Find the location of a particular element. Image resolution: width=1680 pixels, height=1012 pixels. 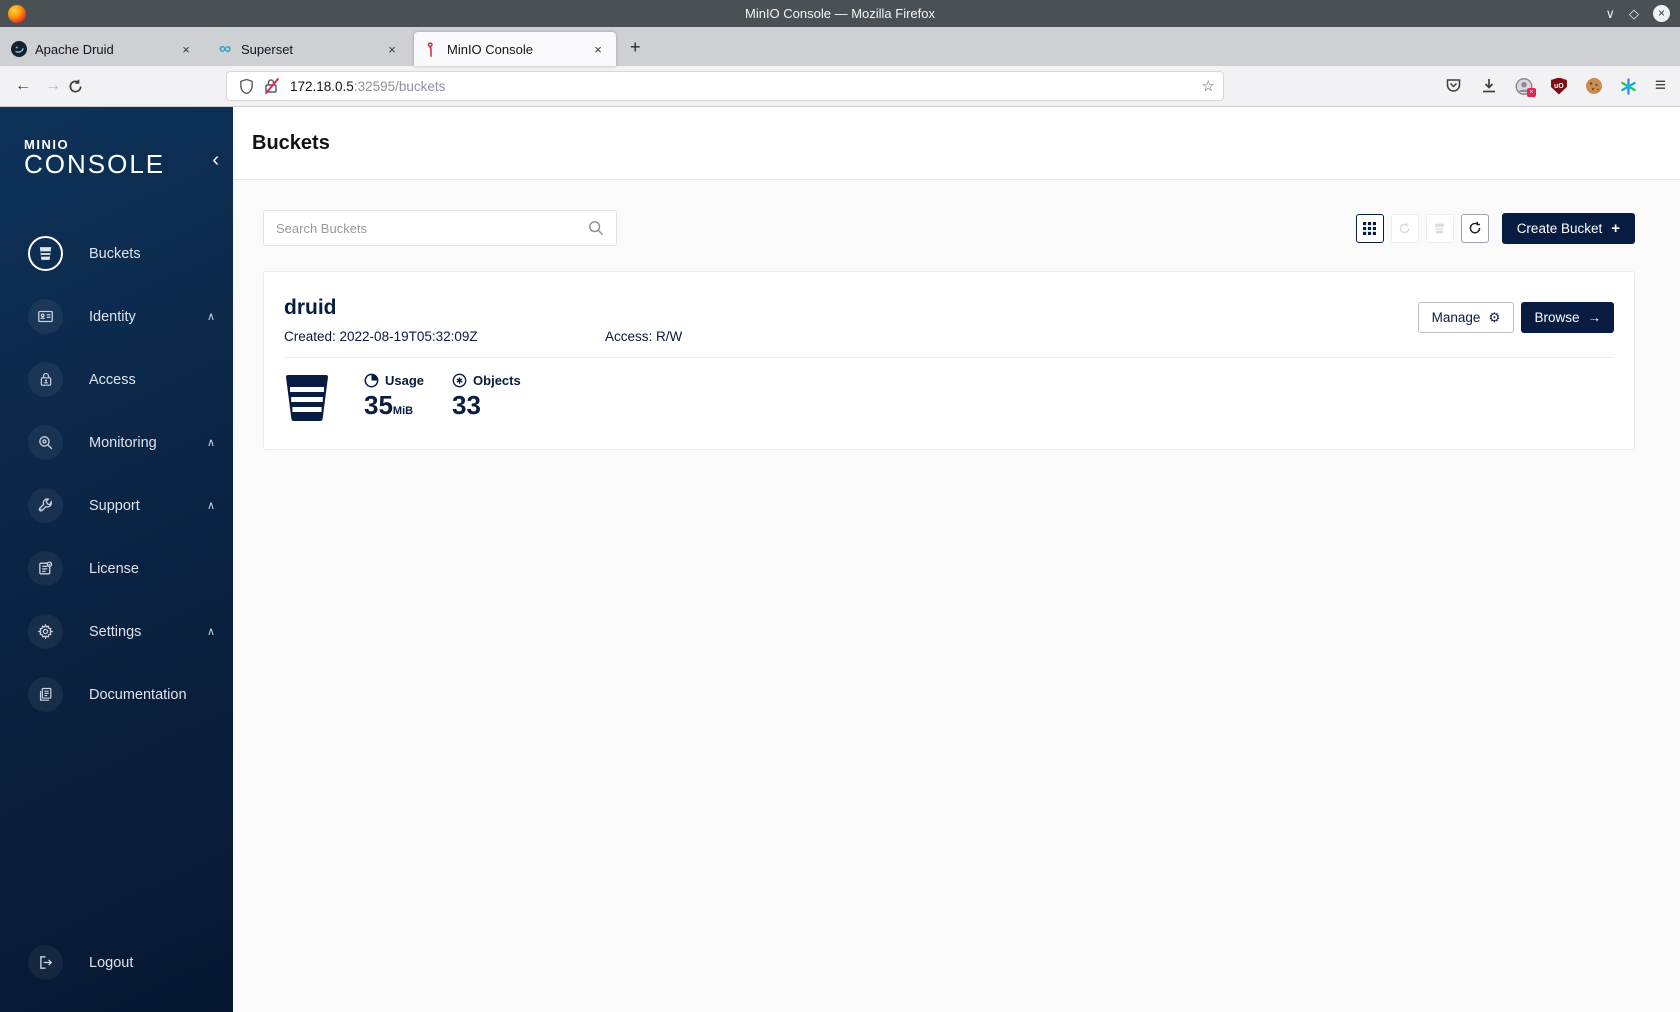

sidebar-item-documentation: Documentation is located at coordinates (116, 694).